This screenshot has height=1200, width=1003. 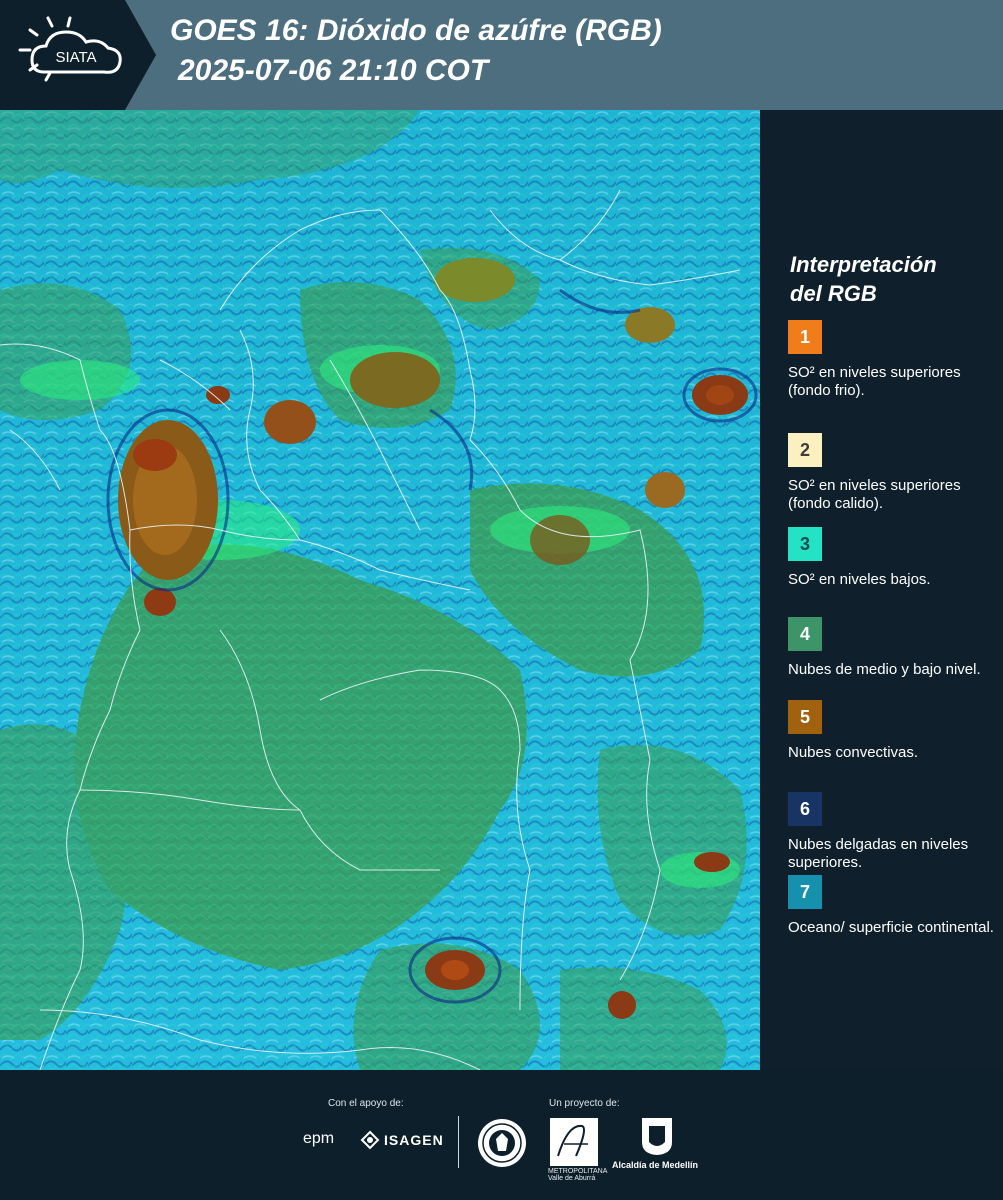 What do you see at coordinates (805, 892) in the screenshot?
I see `legend-swatch: 7` at bounding box center [805, 892].